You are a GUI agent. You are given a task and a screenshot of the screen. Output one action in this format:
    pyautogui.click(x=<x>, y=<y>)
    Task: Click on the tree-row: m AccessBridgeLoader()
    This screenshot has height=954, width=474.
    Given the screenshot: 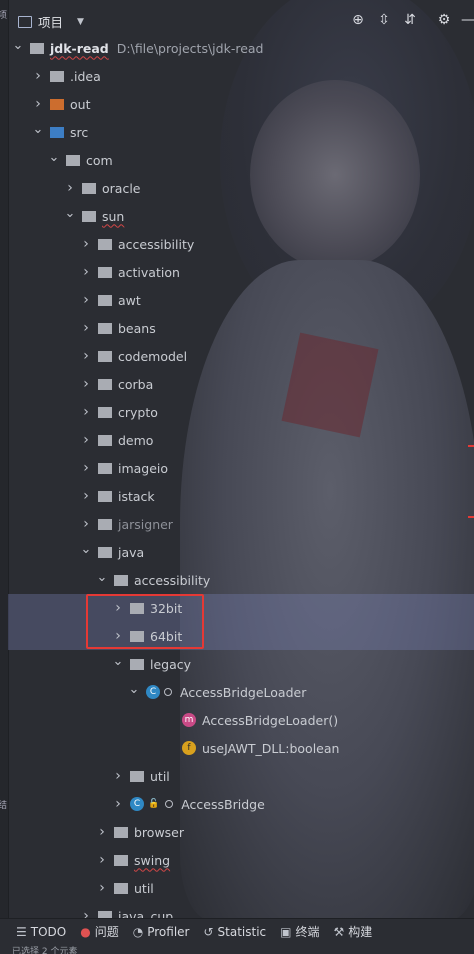 What is the action you would take?
    pyautogui.click(x=241, y=720)
    